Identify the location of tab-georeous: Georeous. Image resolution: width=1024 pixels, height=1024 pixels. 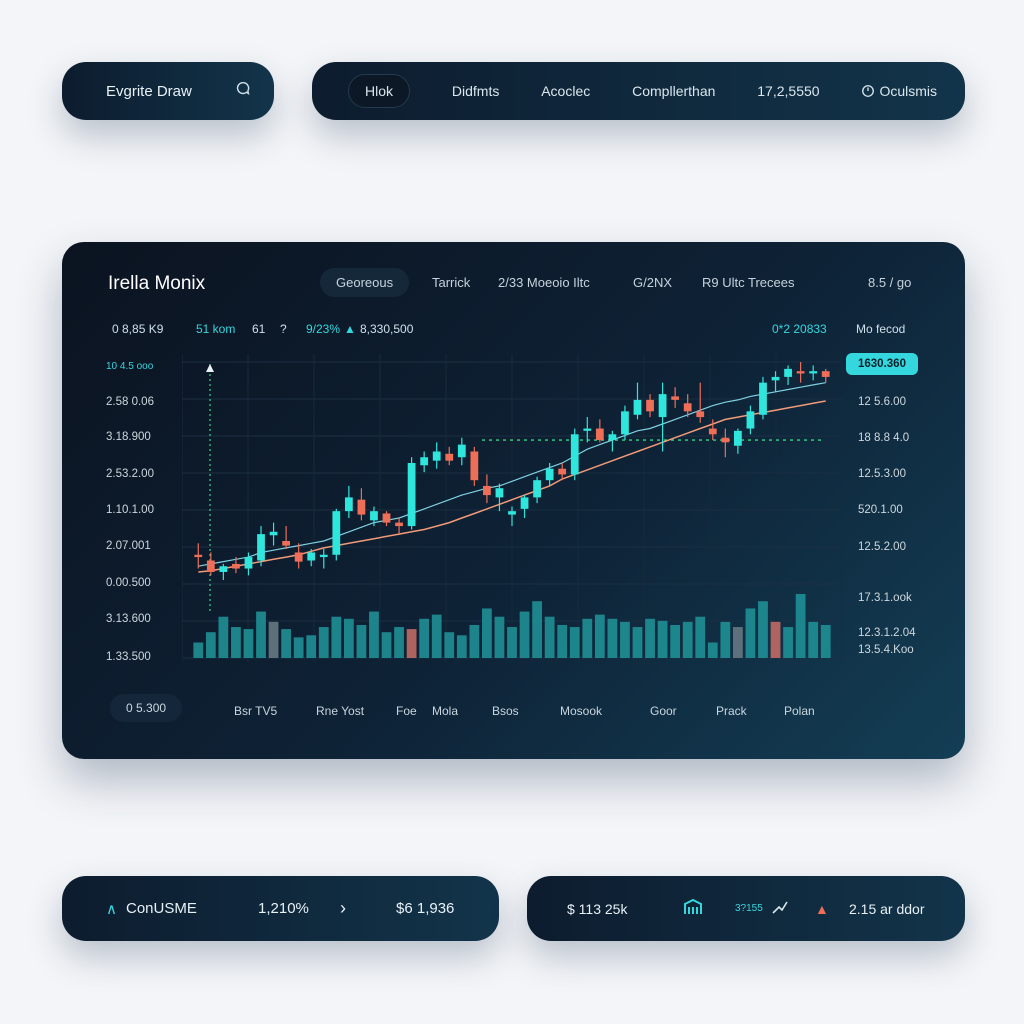
(365, 282).